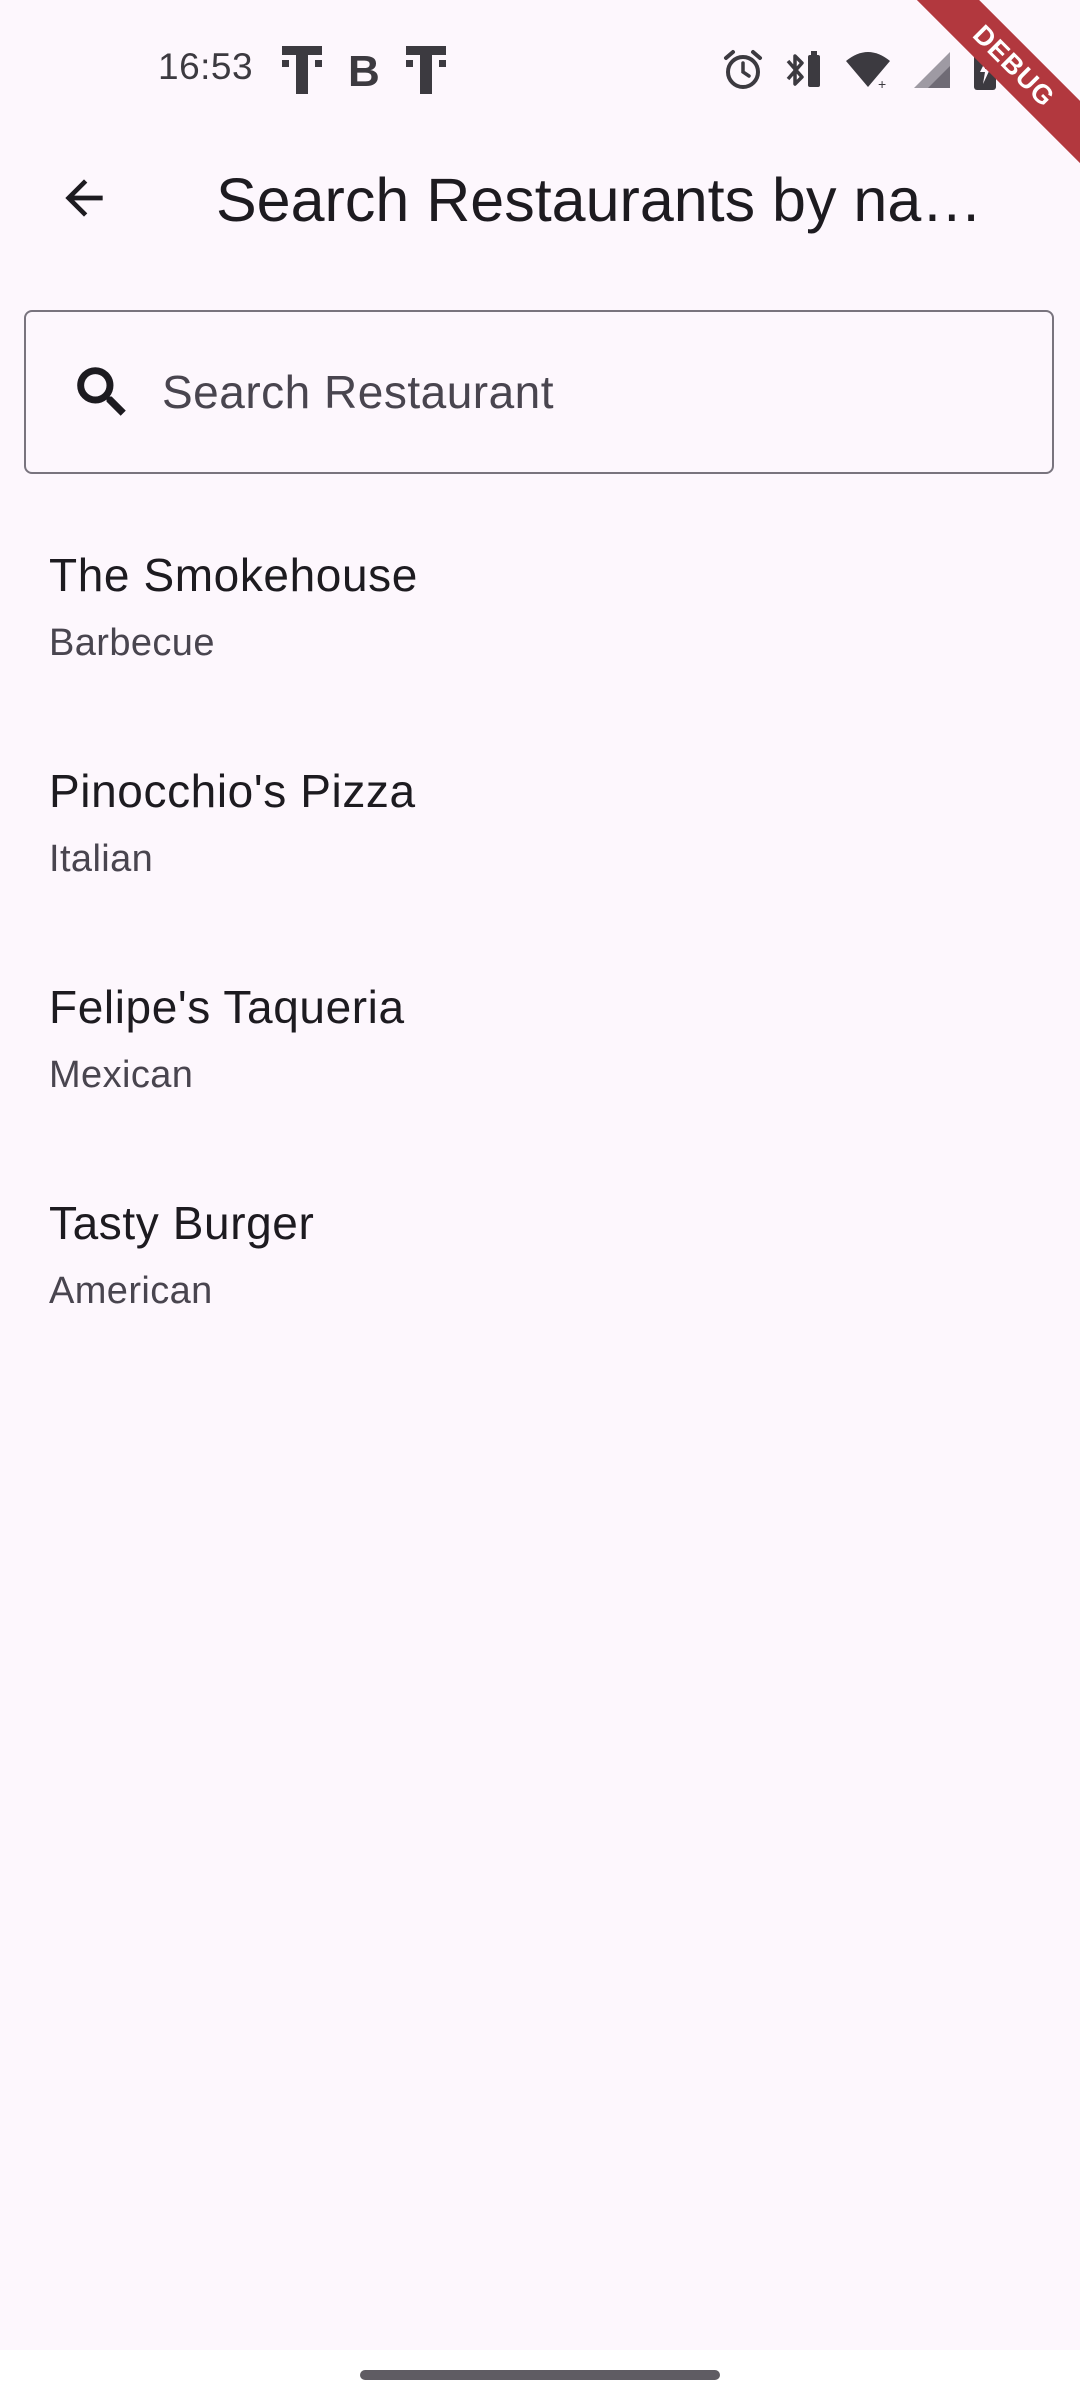 Image resolution: width=1080 pixels, height=2400 pixels. I want to click on alarm-icon, so click(743, 70).